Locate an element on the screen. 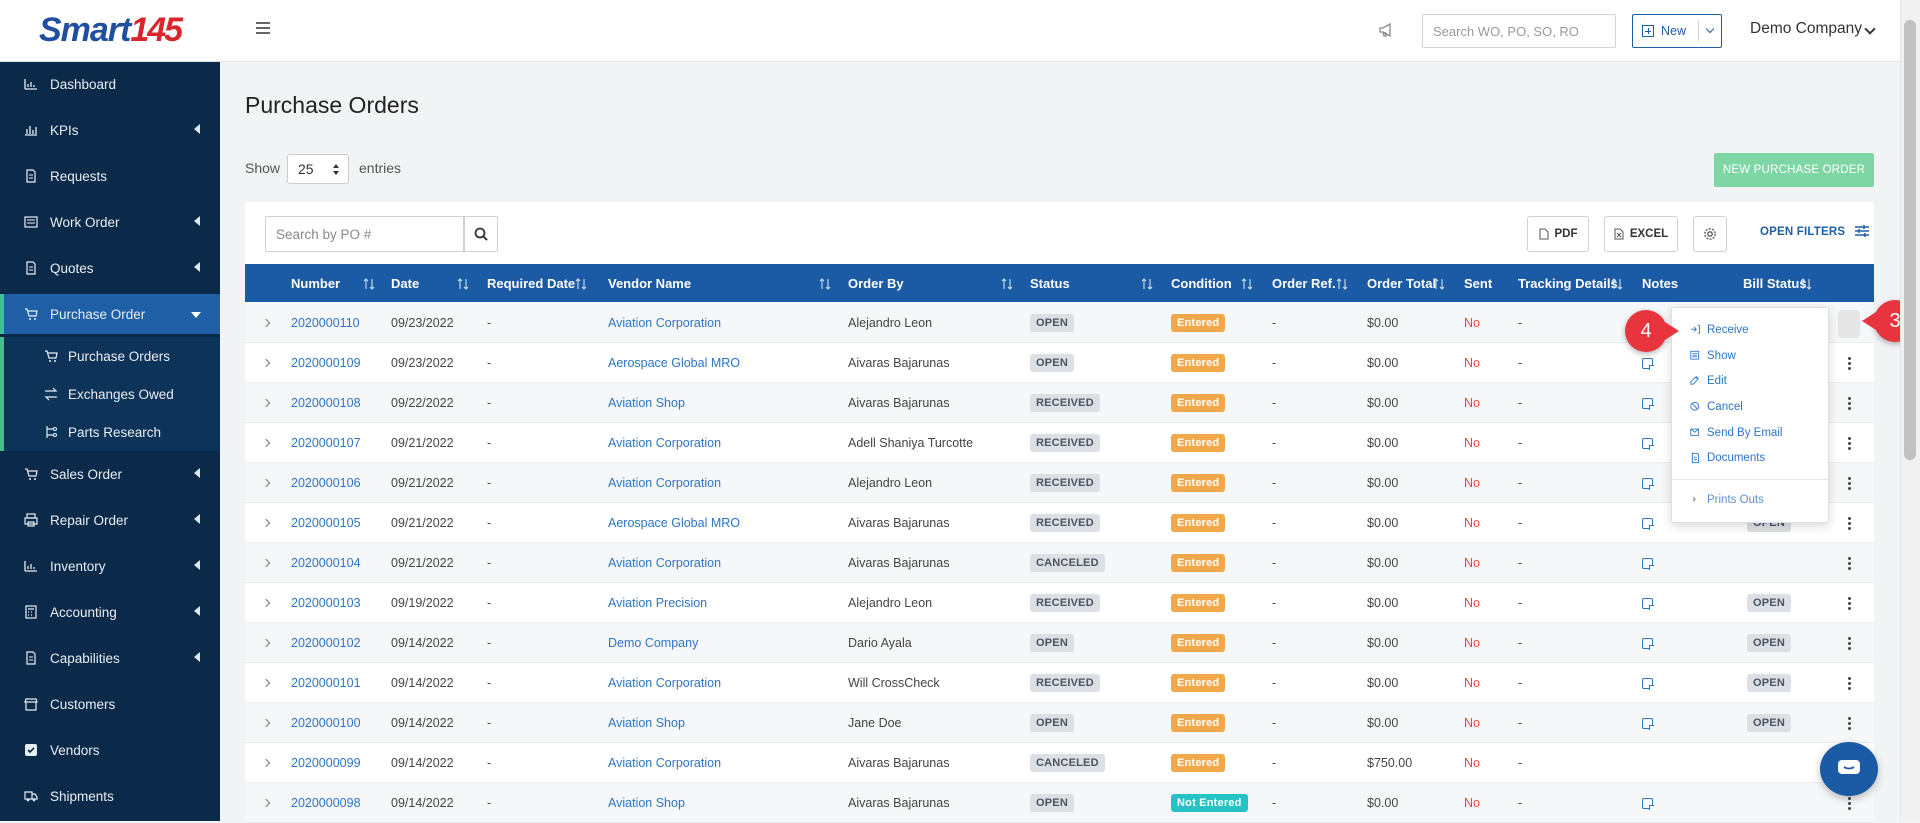  po-number-link: 2020000102 is located at coordinates (326, 643).